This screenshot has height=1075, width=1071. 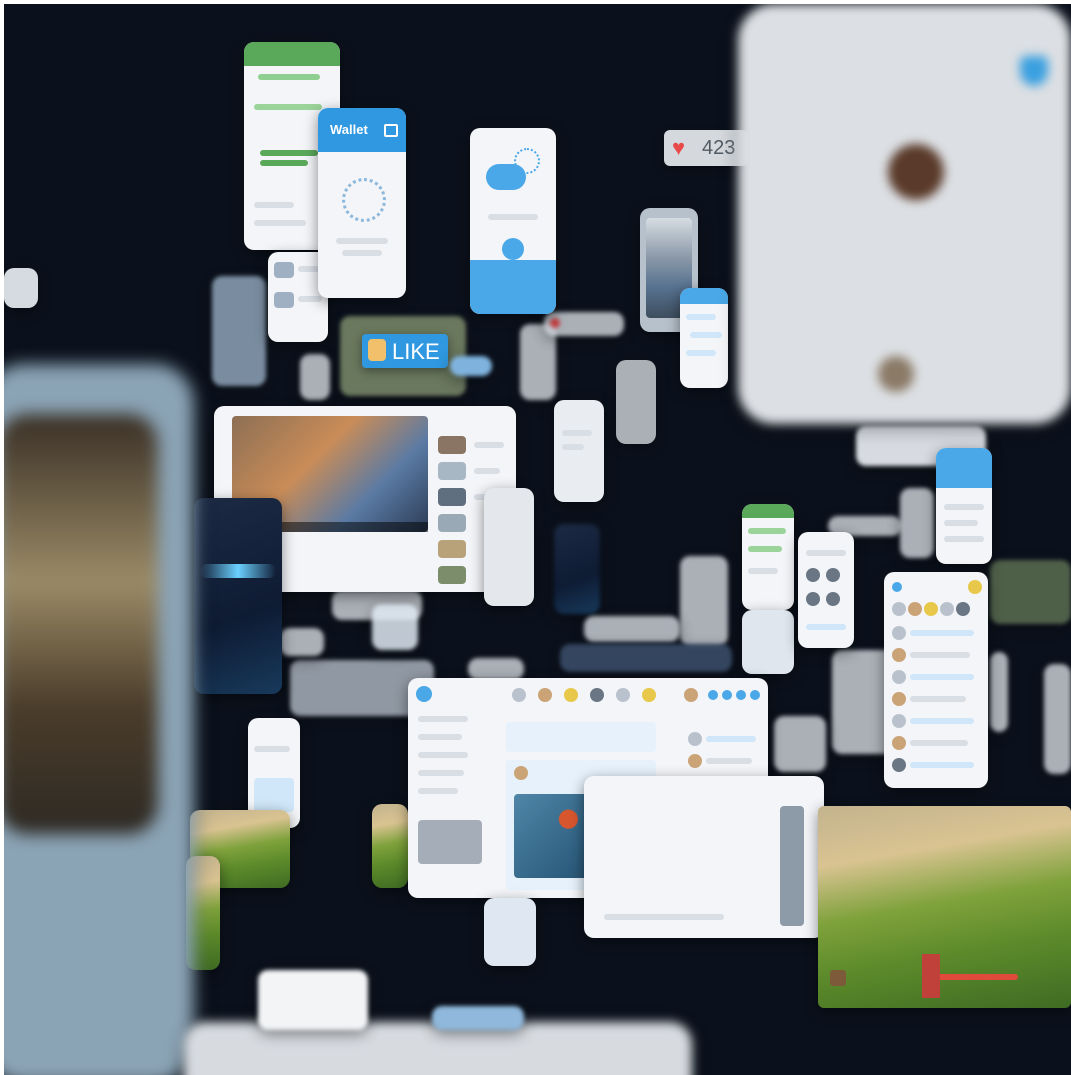 What do you see at coordinates (838, 978) in the screenshot?
I see `player-portrait` at bounding box center [838, 978].